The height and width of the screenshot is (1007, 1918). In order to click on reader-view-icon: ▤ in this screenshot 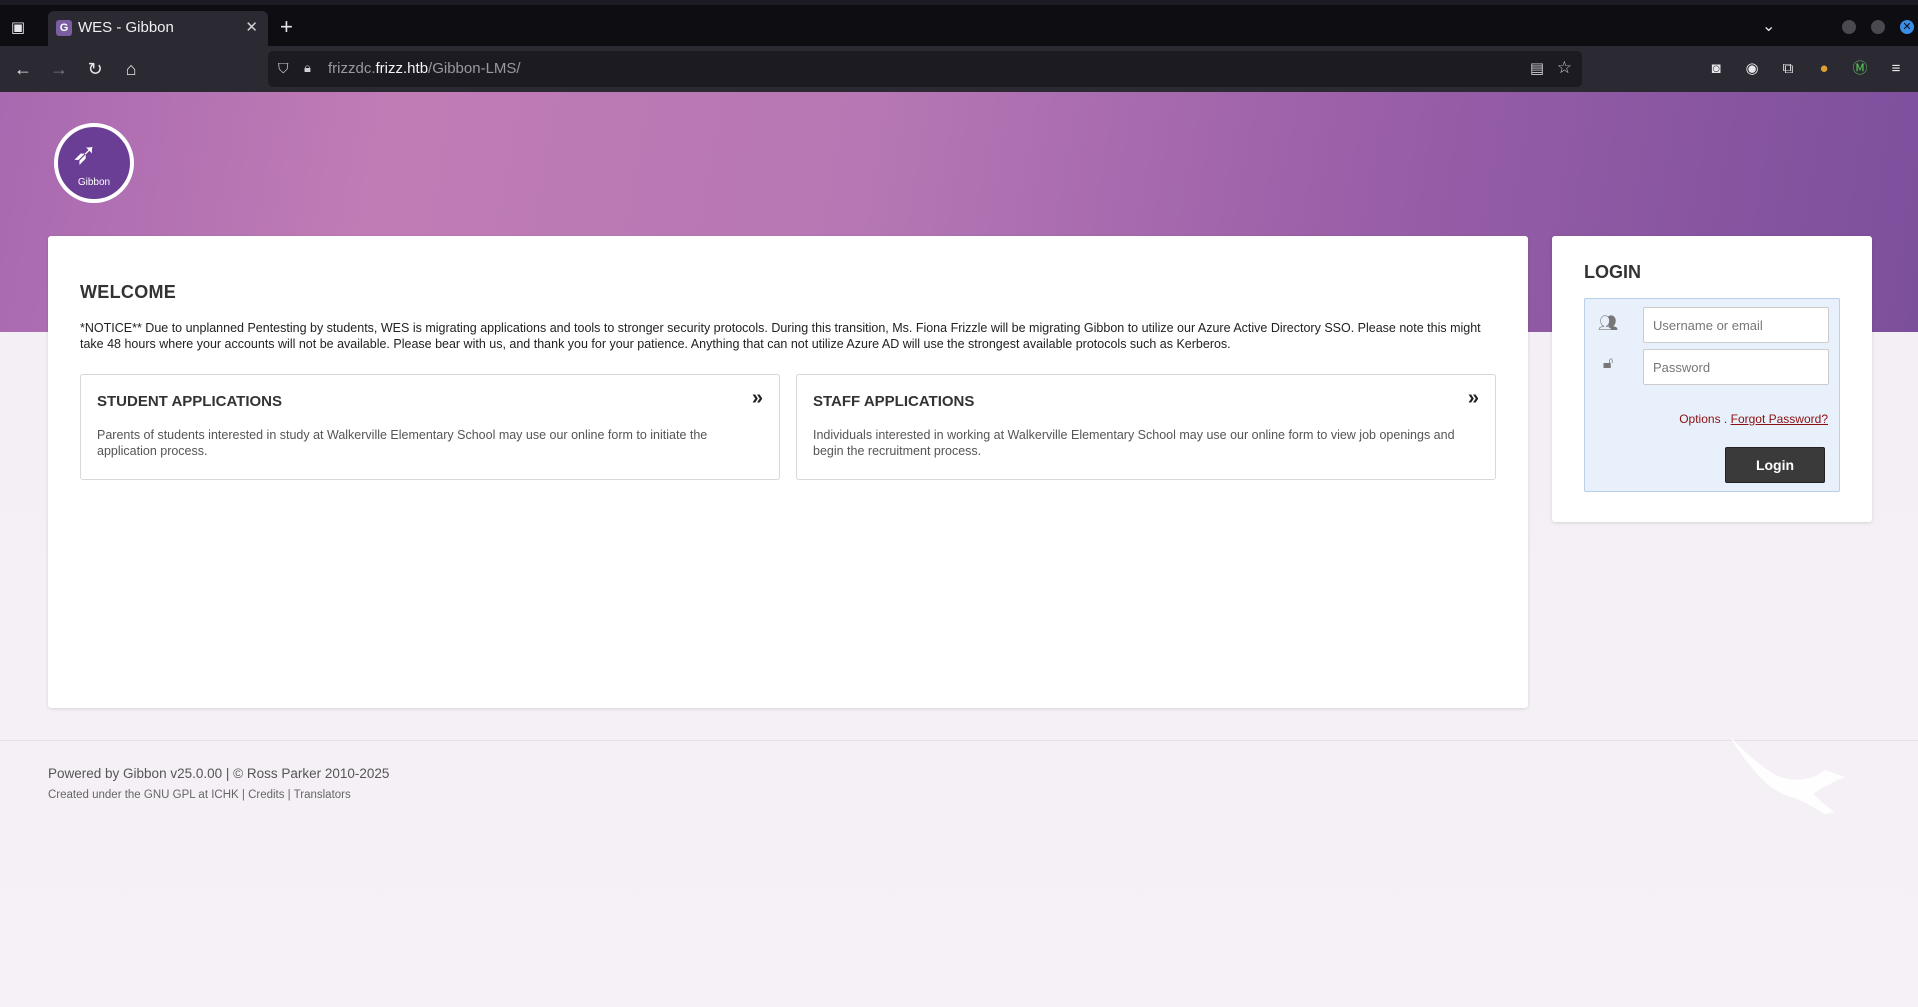, I will do `click(1537, 68)`.